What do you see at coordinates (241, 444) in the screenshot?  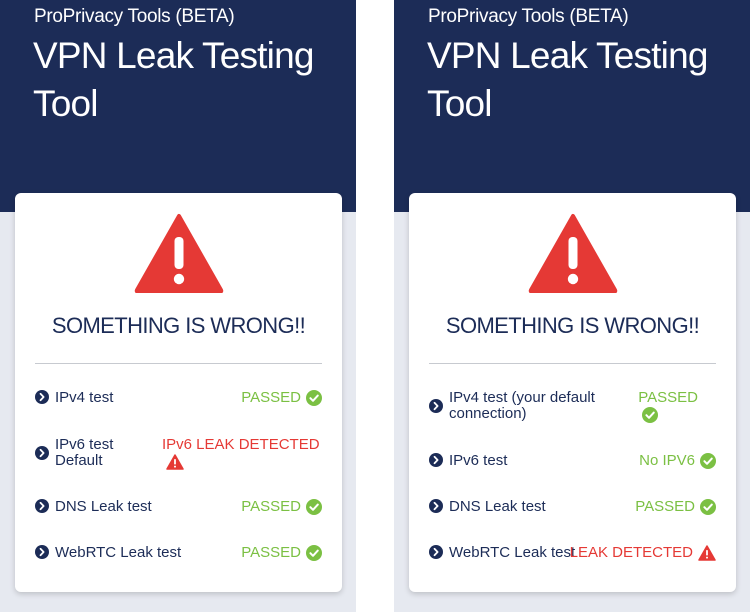 I see `test-status-text: IPv6 LEAK DETECTED` at bounding box center [241, 444].